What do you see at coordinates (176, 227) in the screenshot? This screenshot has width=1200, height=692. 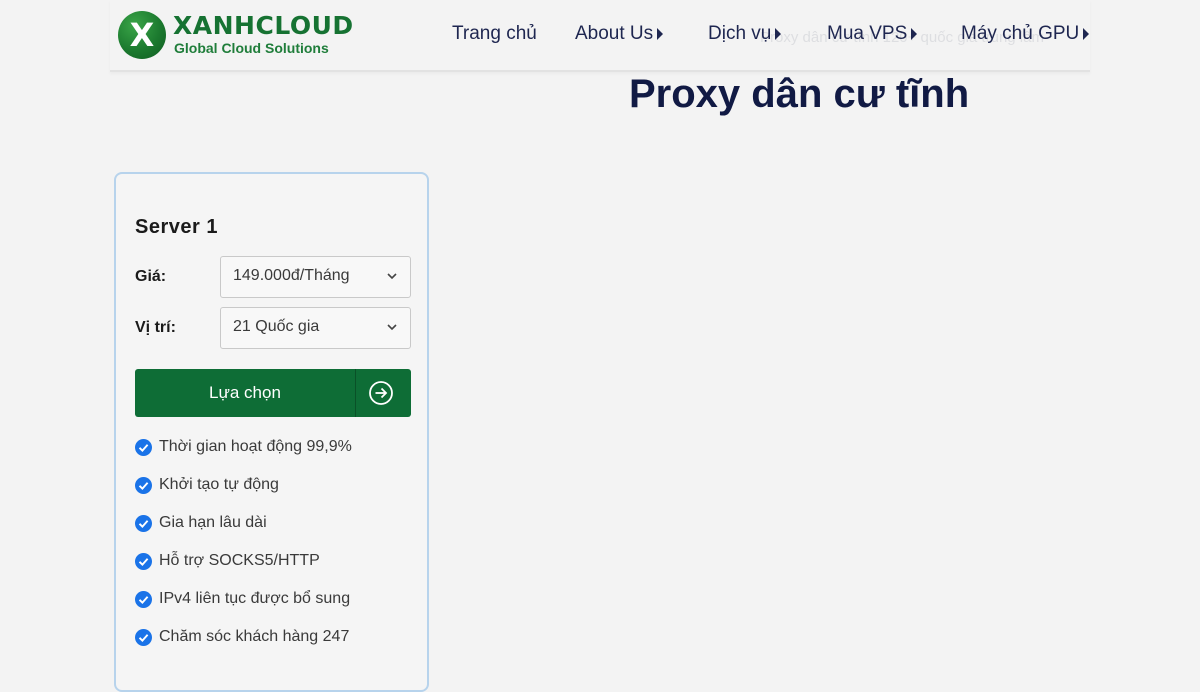 I see `card-title: Server 1` at bounding box center [176, 227].